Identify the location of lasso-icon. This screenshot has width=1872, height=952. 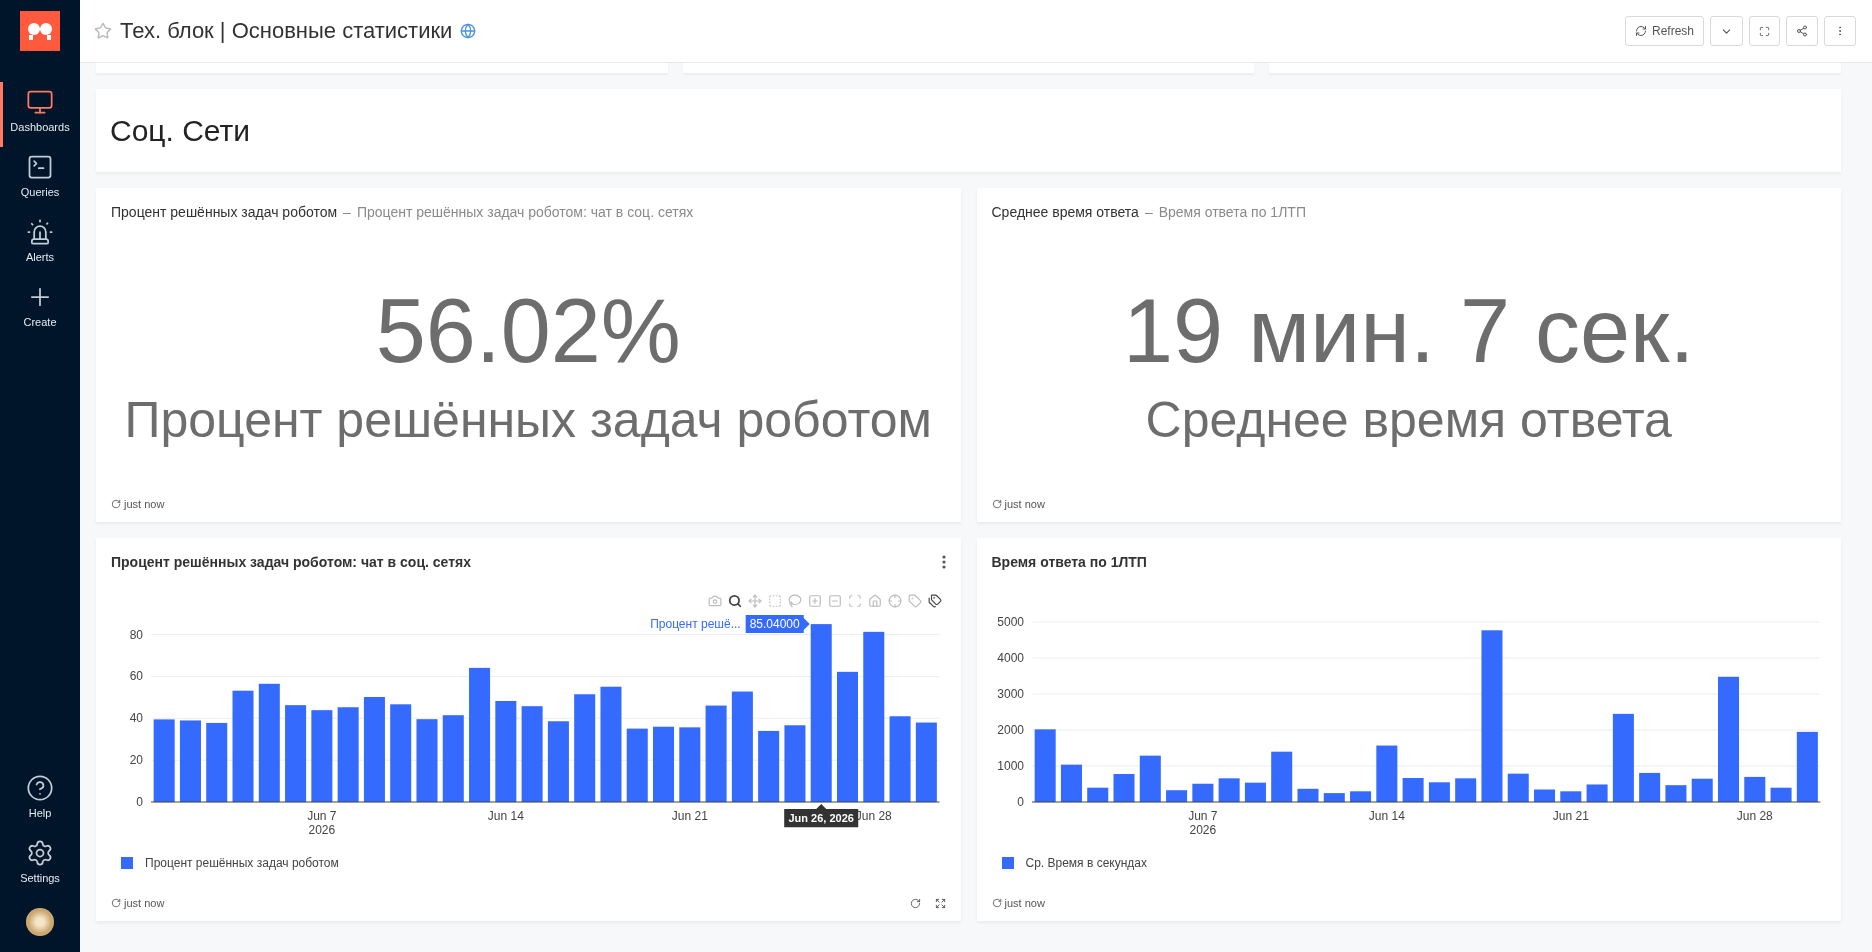
(794, 601).